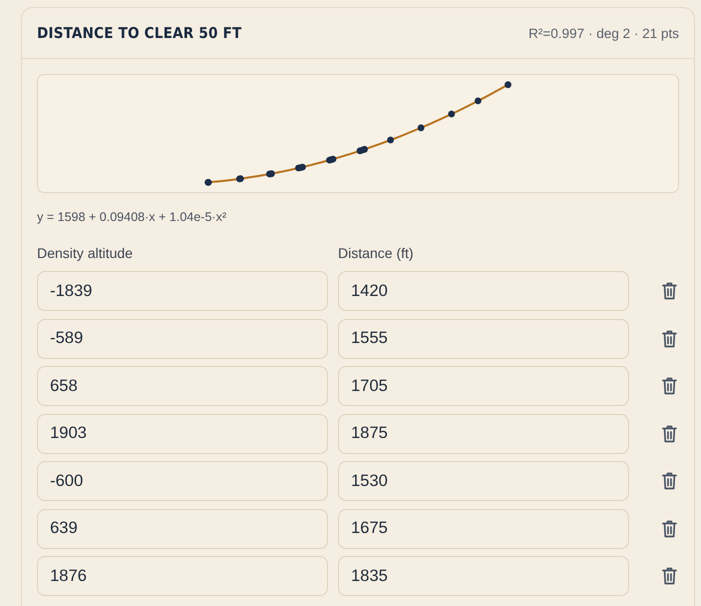 The width and height of the screenshot is (701, 606). What do you see at coordinates (483, 386) in the screenshot?
I see `input-field: 1705` at bounding box center [483, 386].